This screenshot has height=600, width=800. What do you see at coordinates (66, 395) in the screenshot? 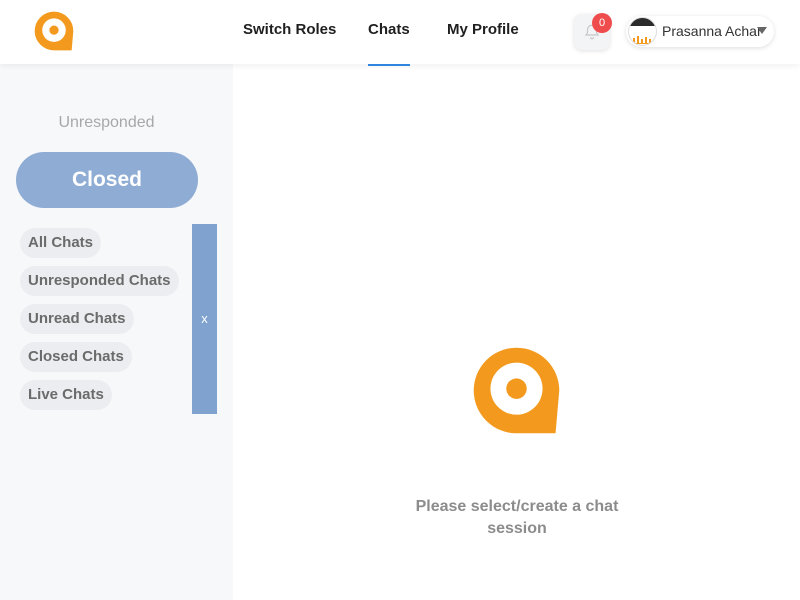
I see `filter-live-chats: Live Chats` at bounding box center [66, 395].